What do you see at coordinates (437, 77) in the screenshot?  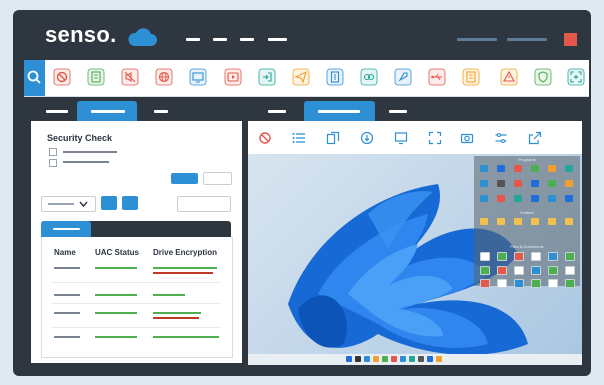 I see `usb-icon` at bounding box center [437, 77].